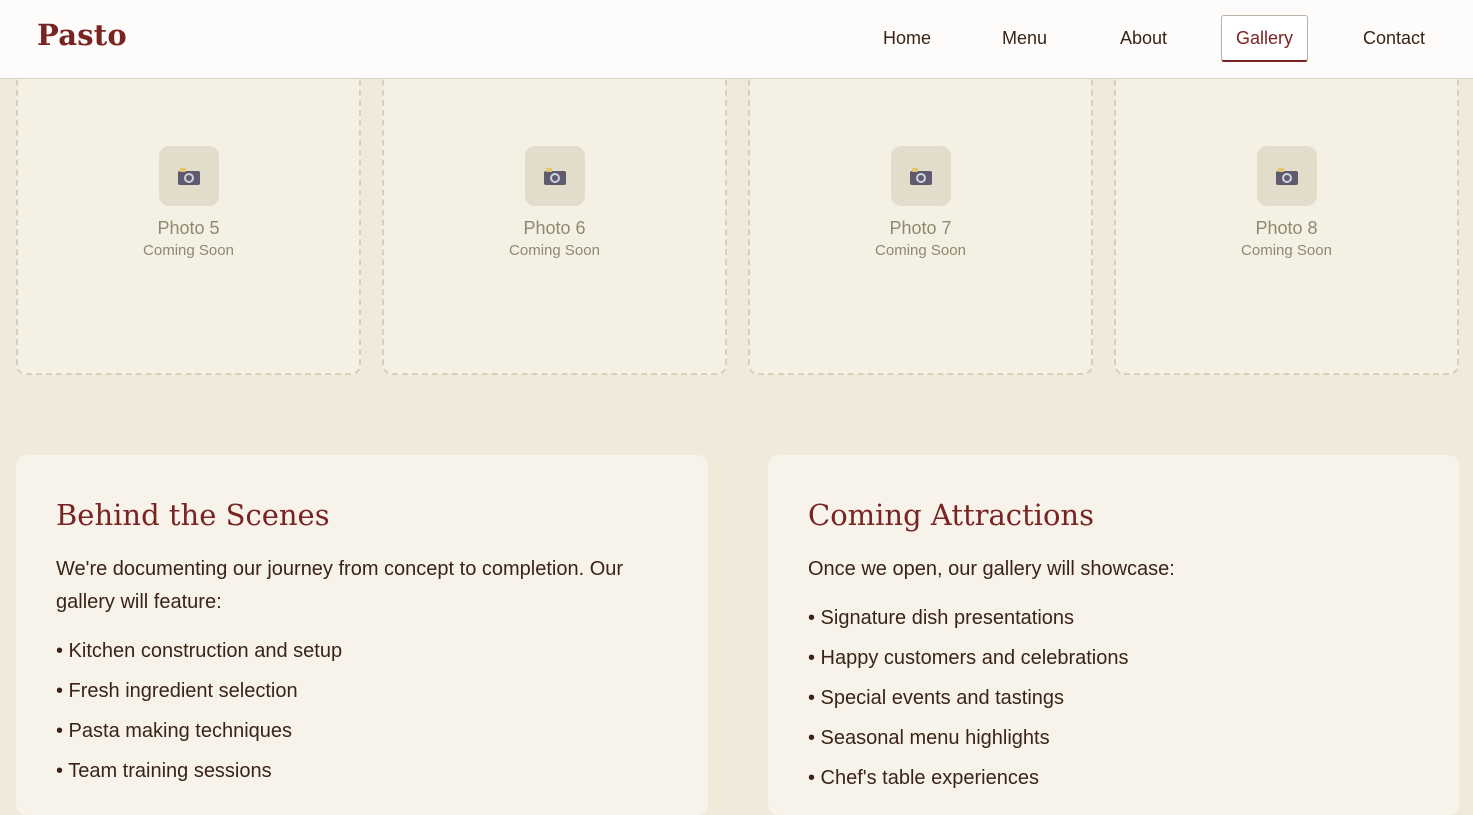 The height and width of the screenshot is (815, 1473). I want to click on photo-title: Photo 5, so click(188, 228).